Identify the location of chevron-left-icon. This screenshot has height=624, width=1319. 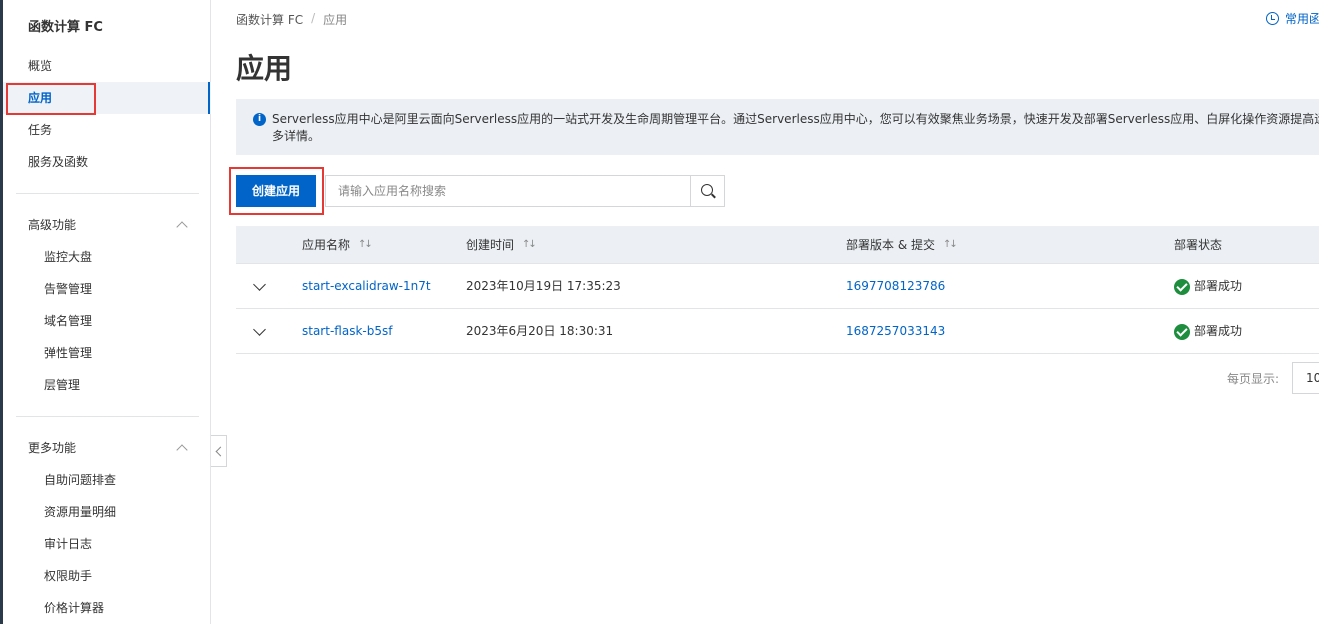
(220, 451).